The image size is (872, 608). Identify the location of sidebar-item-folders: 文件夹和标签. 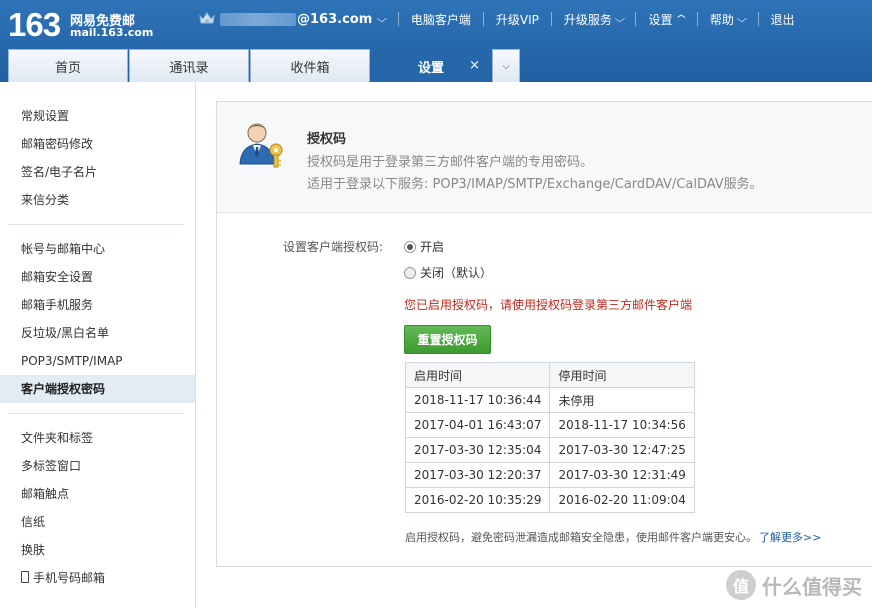
(97, 438).